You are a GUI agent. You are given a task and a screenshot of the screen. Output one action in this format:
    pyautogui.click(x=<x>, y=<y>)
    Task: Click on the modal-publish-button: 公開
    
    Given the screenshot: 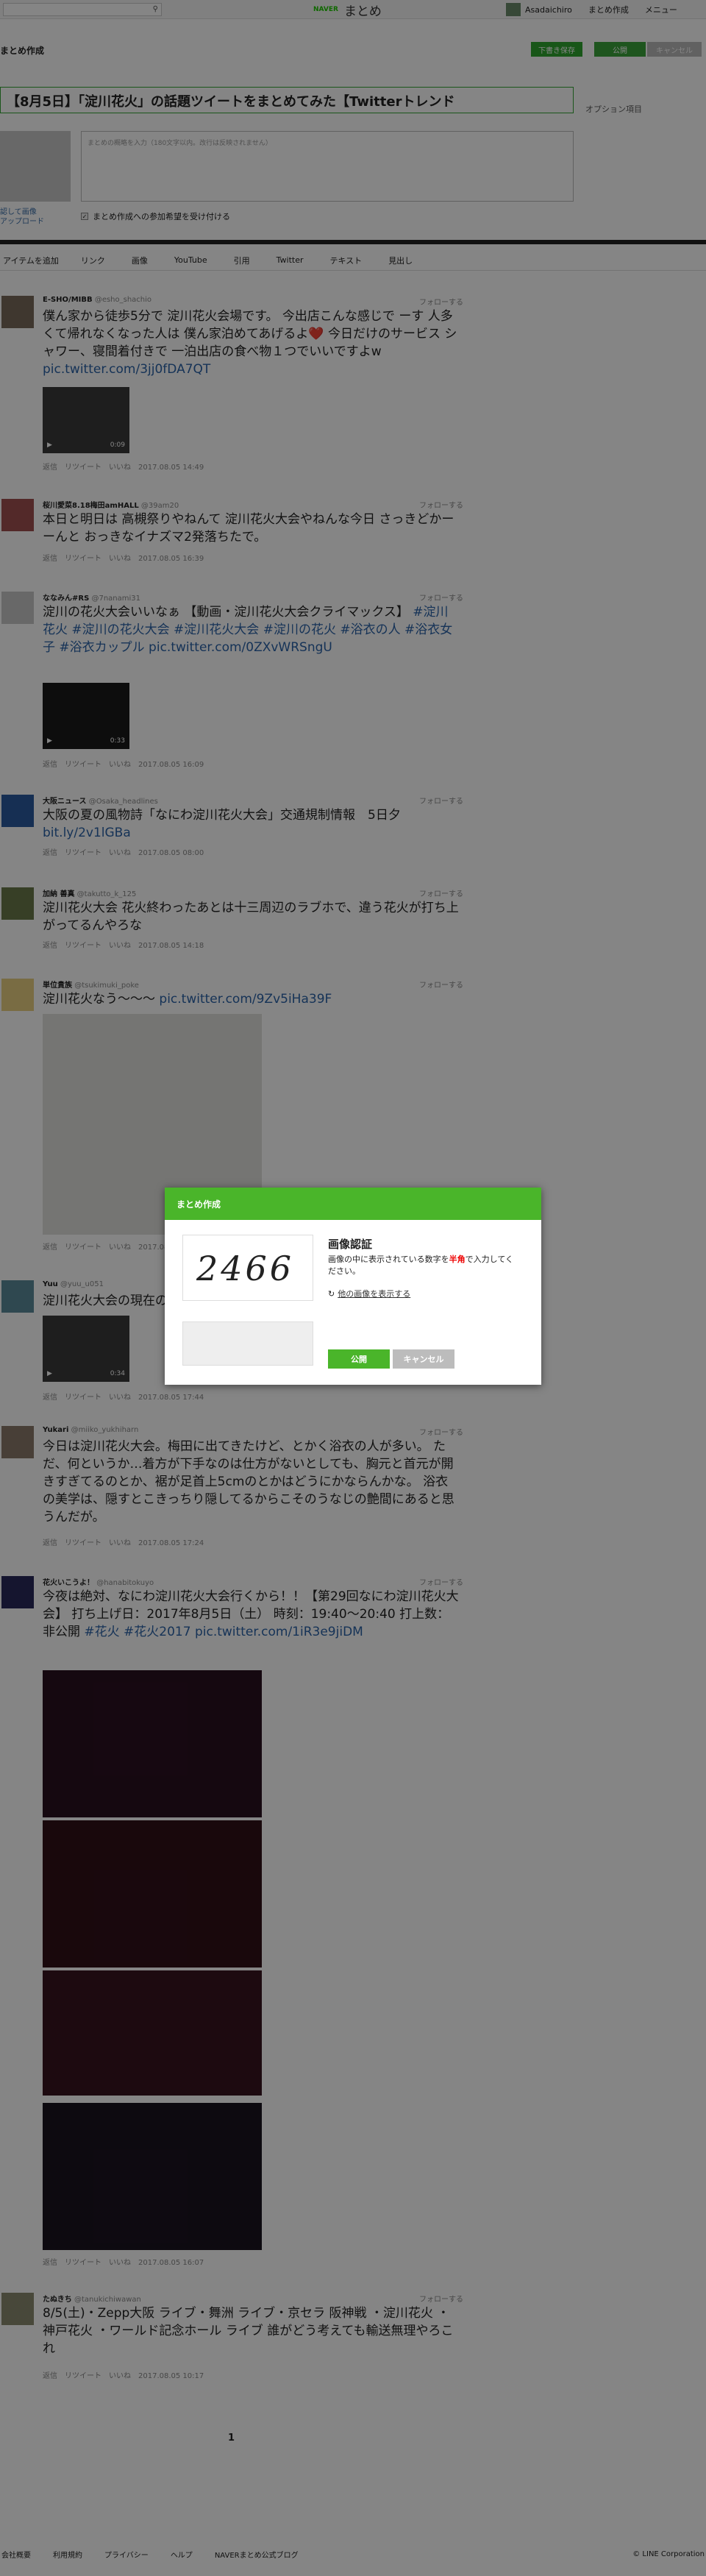 What is the action you would take?
    pyautogui.click(x=359, y=1359)
    